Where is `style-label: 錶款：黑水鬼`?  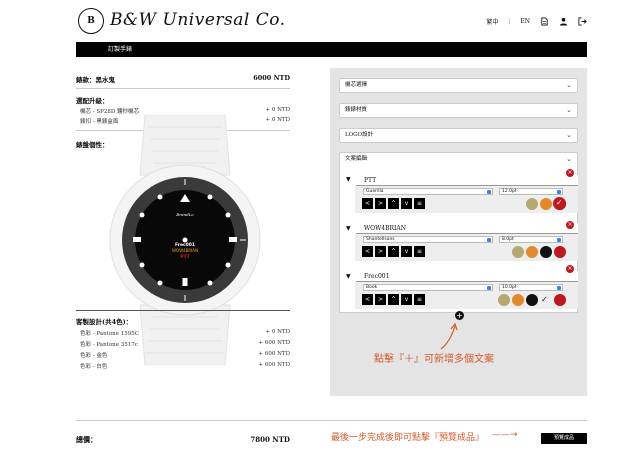
style-label: 錶款：黑水鬼 is located at coordinates (95, 80).